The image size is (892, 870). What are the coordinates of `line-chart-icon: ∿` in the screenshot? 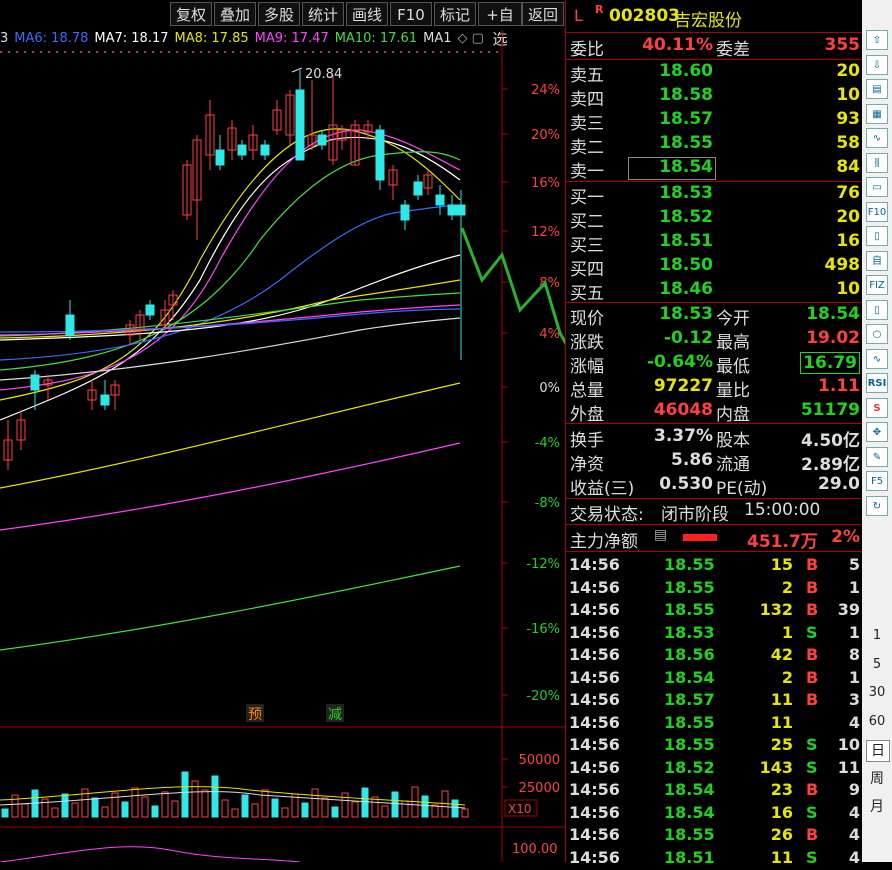 It's located at (877, 138).